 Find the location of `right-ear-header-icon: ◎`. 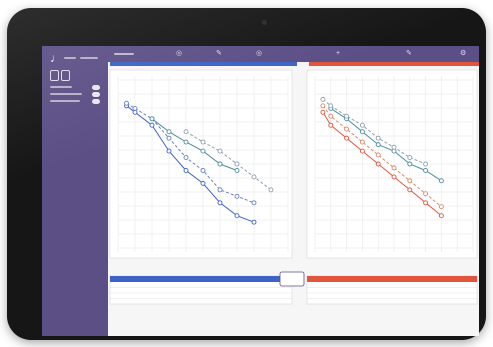

right-ear-header-icon: ◎ is located at coordinates (259, 54).